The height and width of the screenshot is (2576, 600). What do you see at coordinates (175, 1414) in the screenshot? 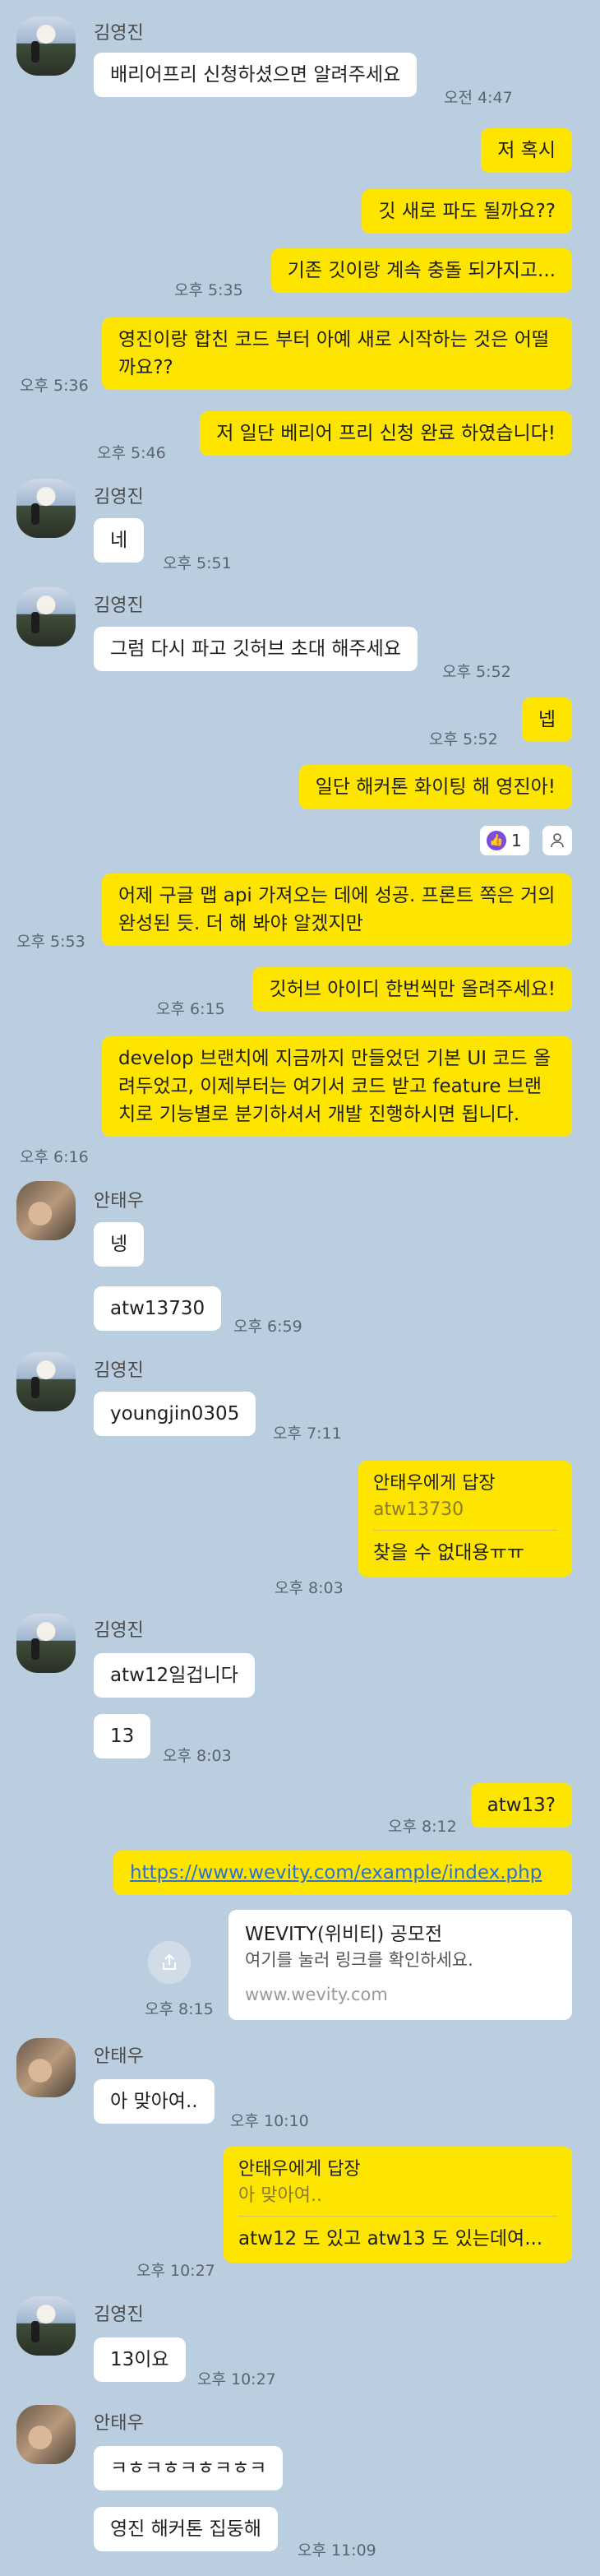
I see `message-bubble: youngjin0305` at bounding box center [175, 1414].